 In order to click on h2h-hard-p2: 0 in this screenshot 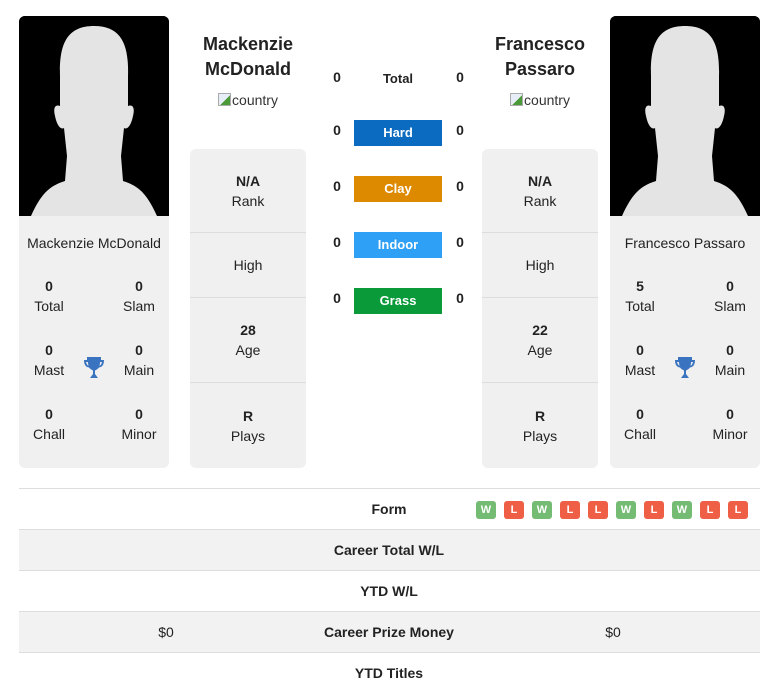, I will do `click(460, 130)`.